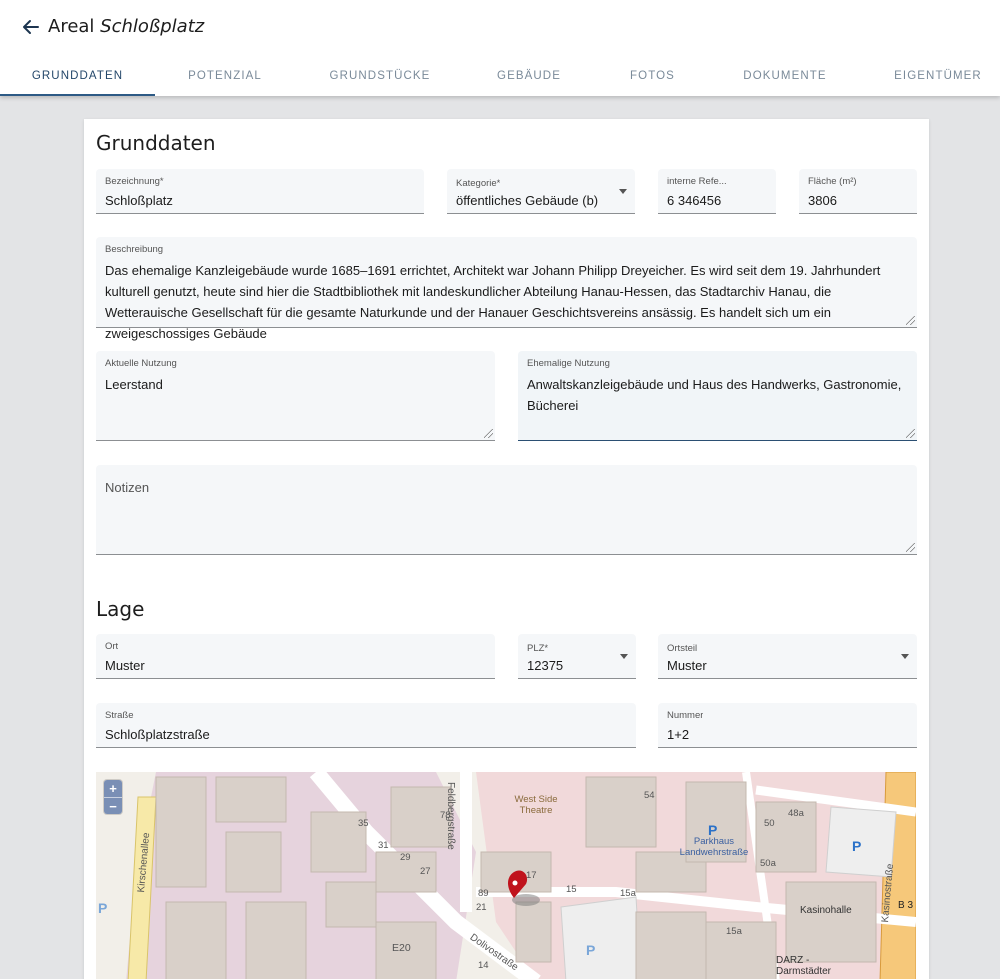 Image resolution: width=1000 pixels, height=979 pixels. What do you see at coordinates (506, 510) in the screenshot?
I see `notizen-textarea: Notizen` at bounding box center [506, 510].